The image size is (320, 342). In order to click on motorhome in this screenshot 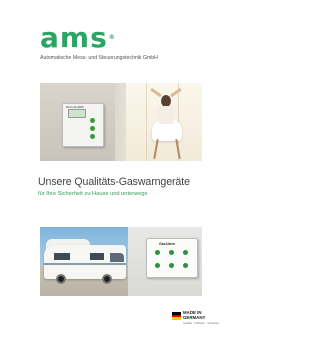, I will do `click(85, 262)`.